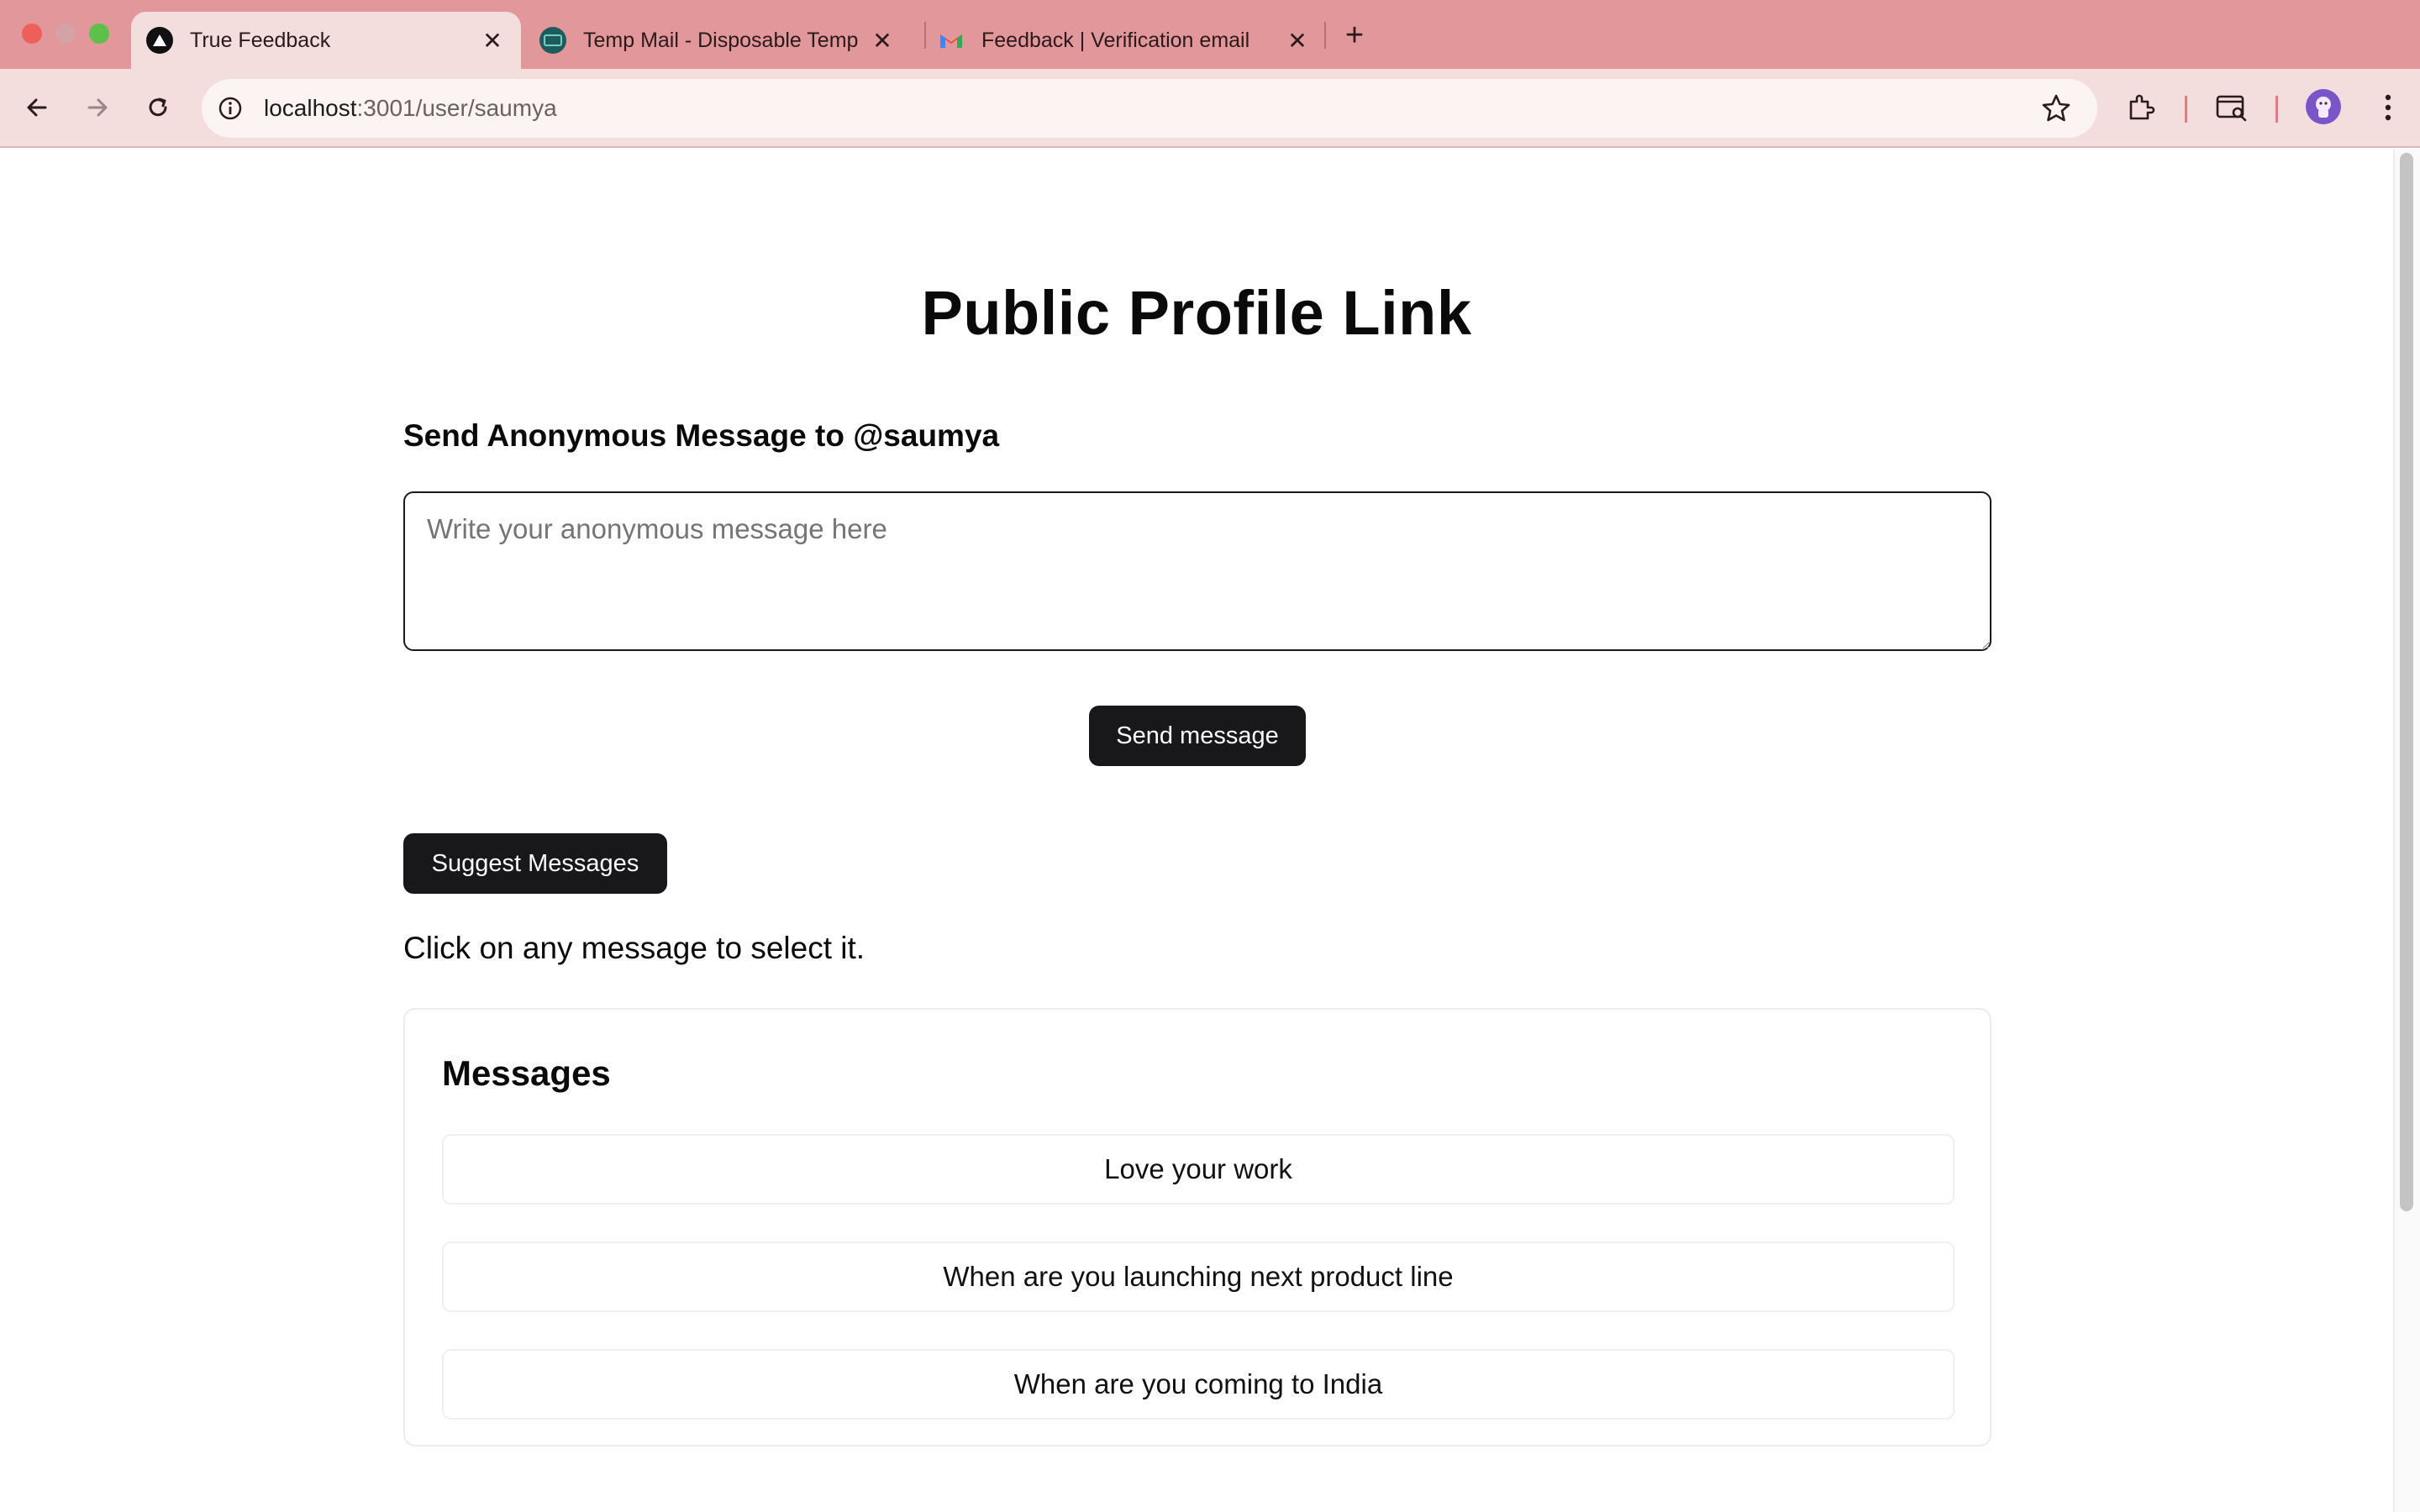 Image resolution: width=2420 pixels, height=1512 pixels. What do you see at coordinates (2406, 682) in the screenshot?
I see `page-scrollbar-thumb` at bounding box center [2406, 682].